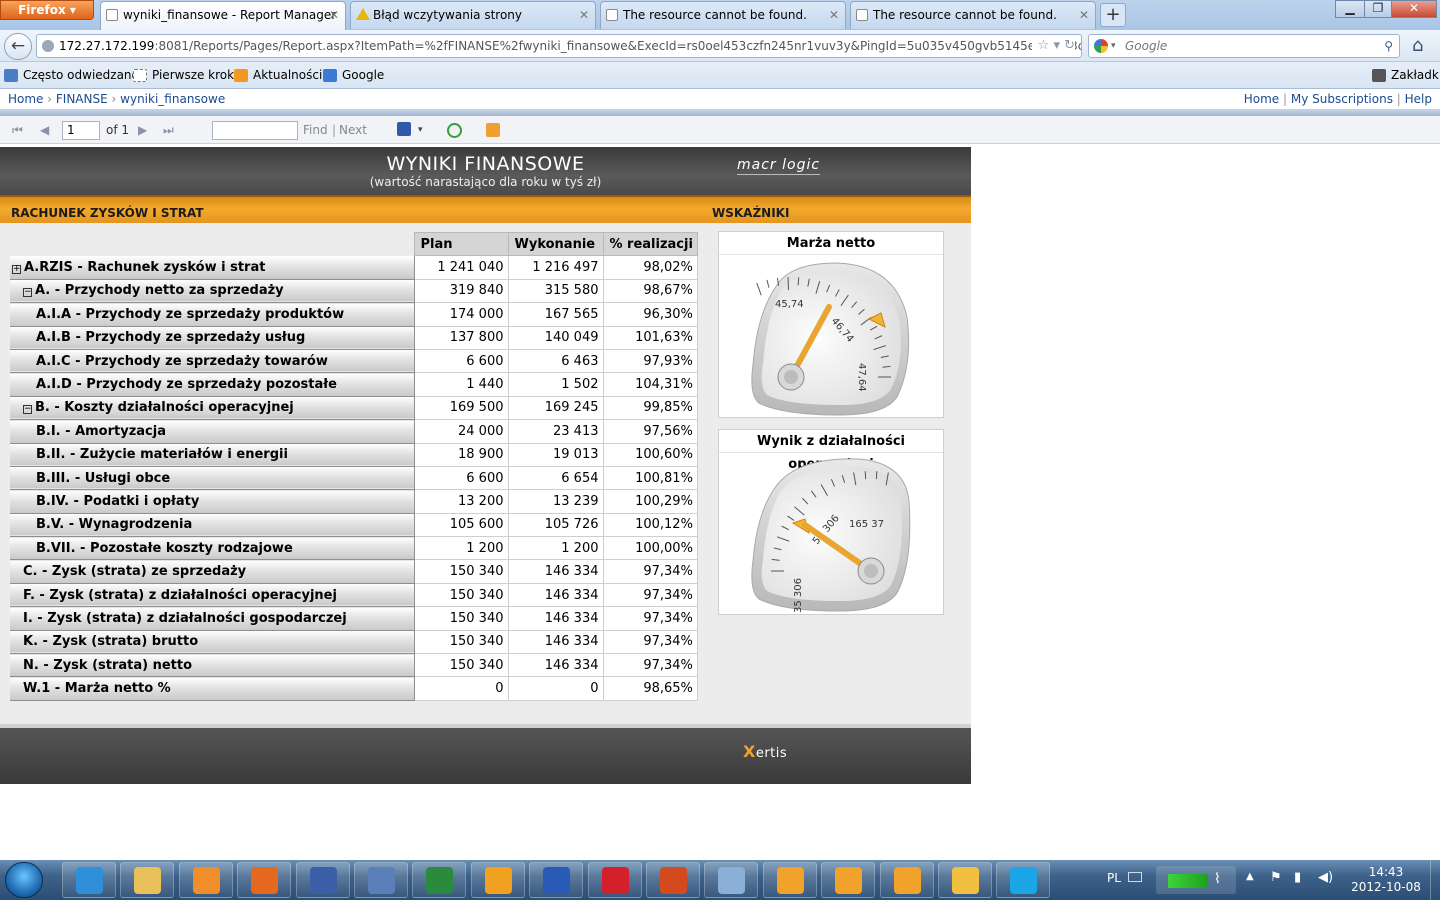 This screenshot has height=900, width=1440. What do you see at coordinates (906, 880) in the screenshot?
I see `taskbar-app-app3` at bounding box center [906, 880].